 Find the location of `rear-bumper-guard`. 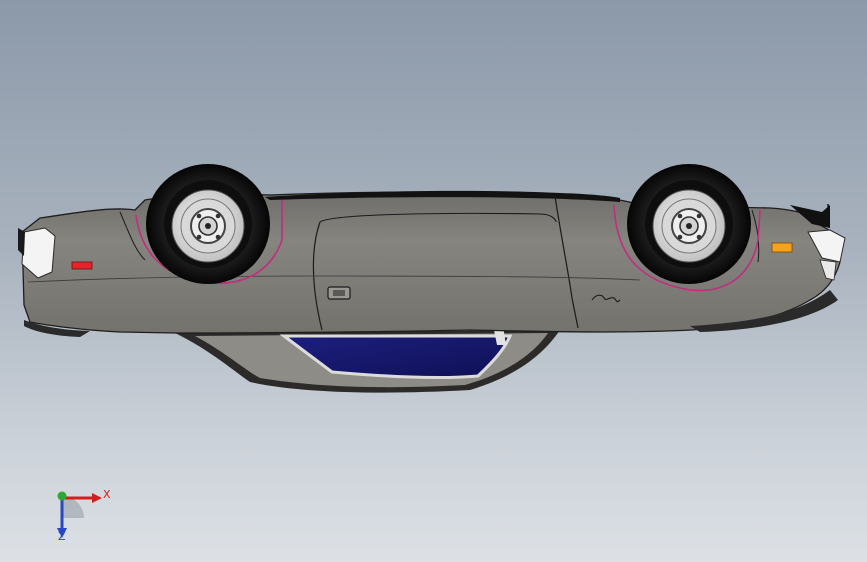

rear-bumper-guard is located at coordinates (21, 242).